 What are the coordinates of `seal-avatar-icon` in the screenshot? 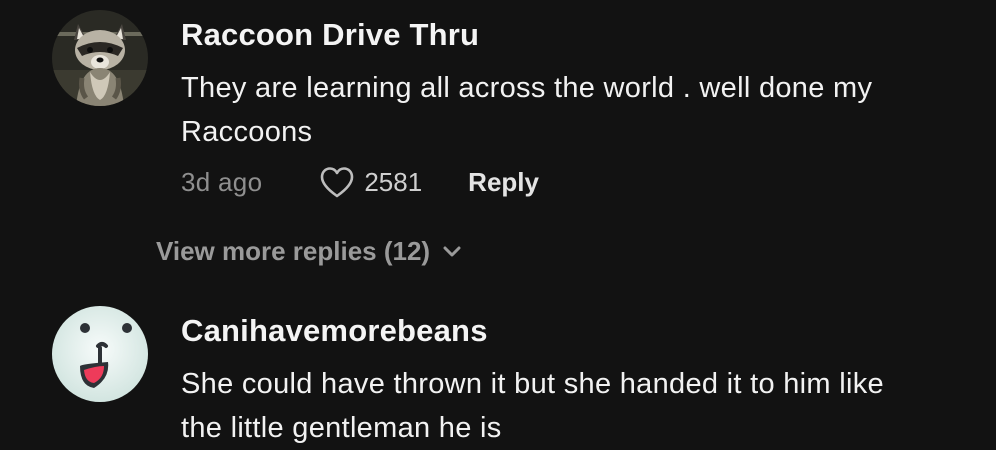 It's located at (100, 354).